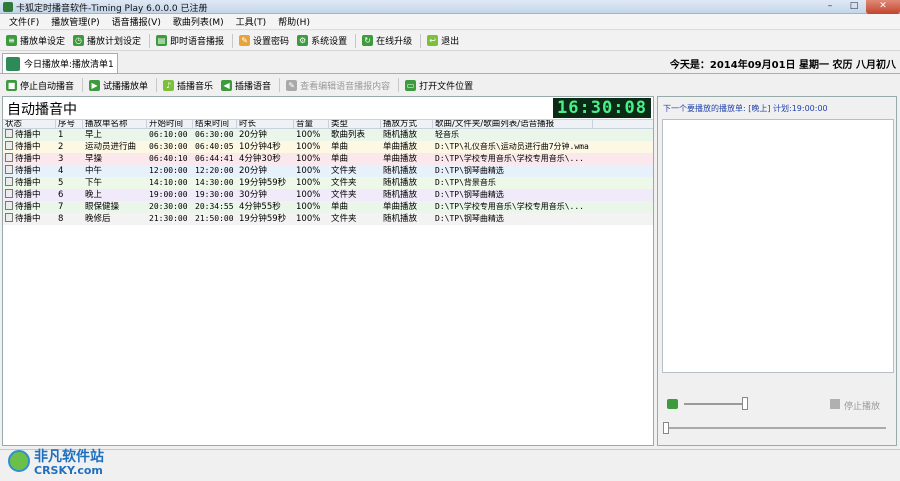  What do you see at coordinates (94, 183) in the screenshot?
I see `cell-name: 下午` at bounding box center [94, 183].